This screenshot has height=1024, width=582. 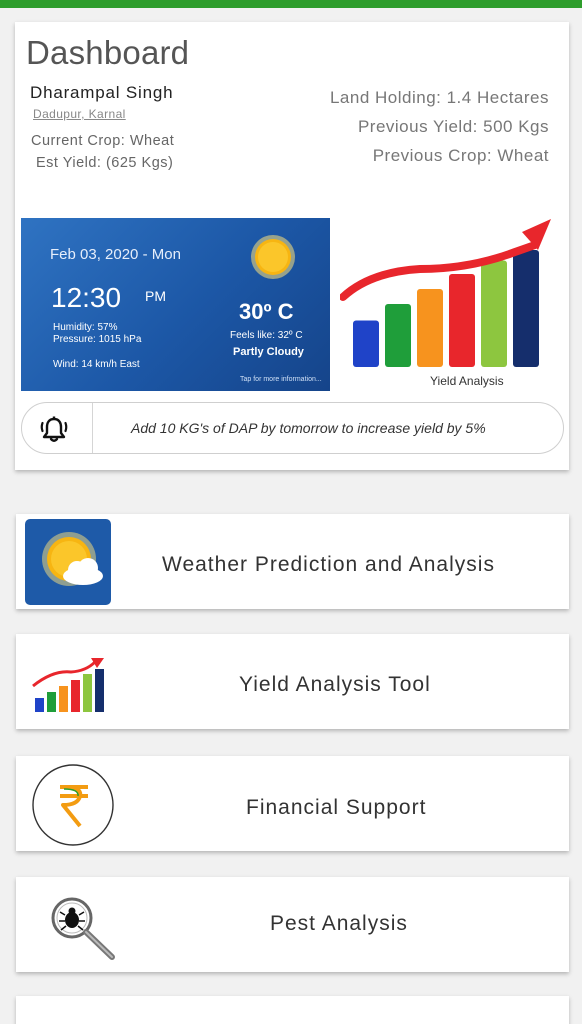 I want to click on page-title: Dashboard, so click(x=108, y=52).